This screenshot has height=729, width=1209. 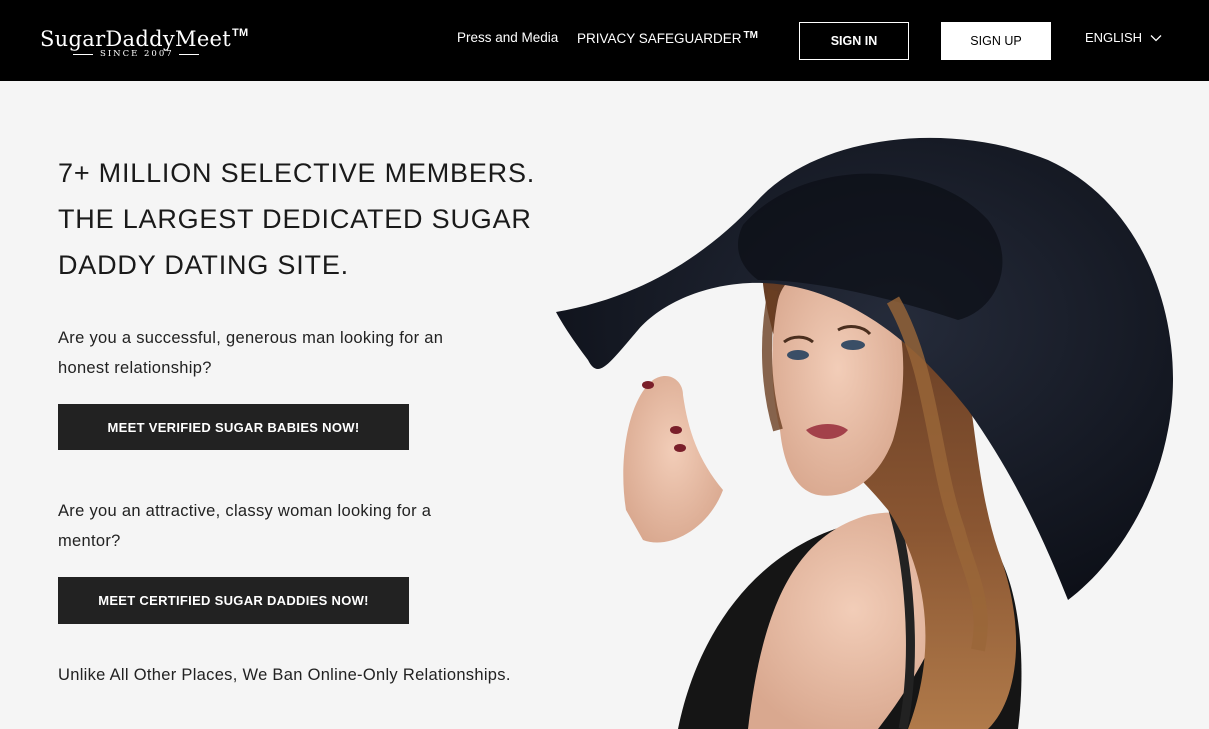 What do you see at coordinates (240, 33) in the screenshot?
I see `logo-trademark: TM` at bounding box center [240, 33].